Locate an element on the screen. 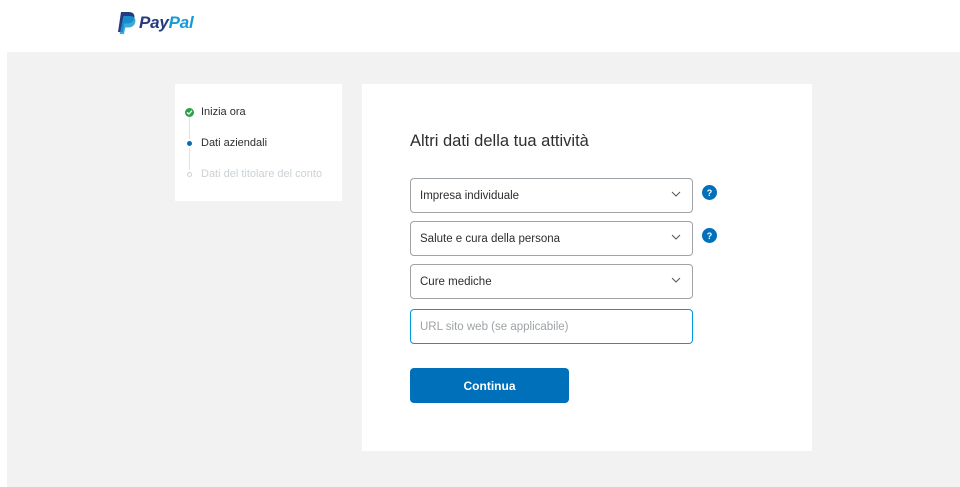 This screenshot has width=960, height=487. hollow-dot-icon is located at coordinates (189, 174).